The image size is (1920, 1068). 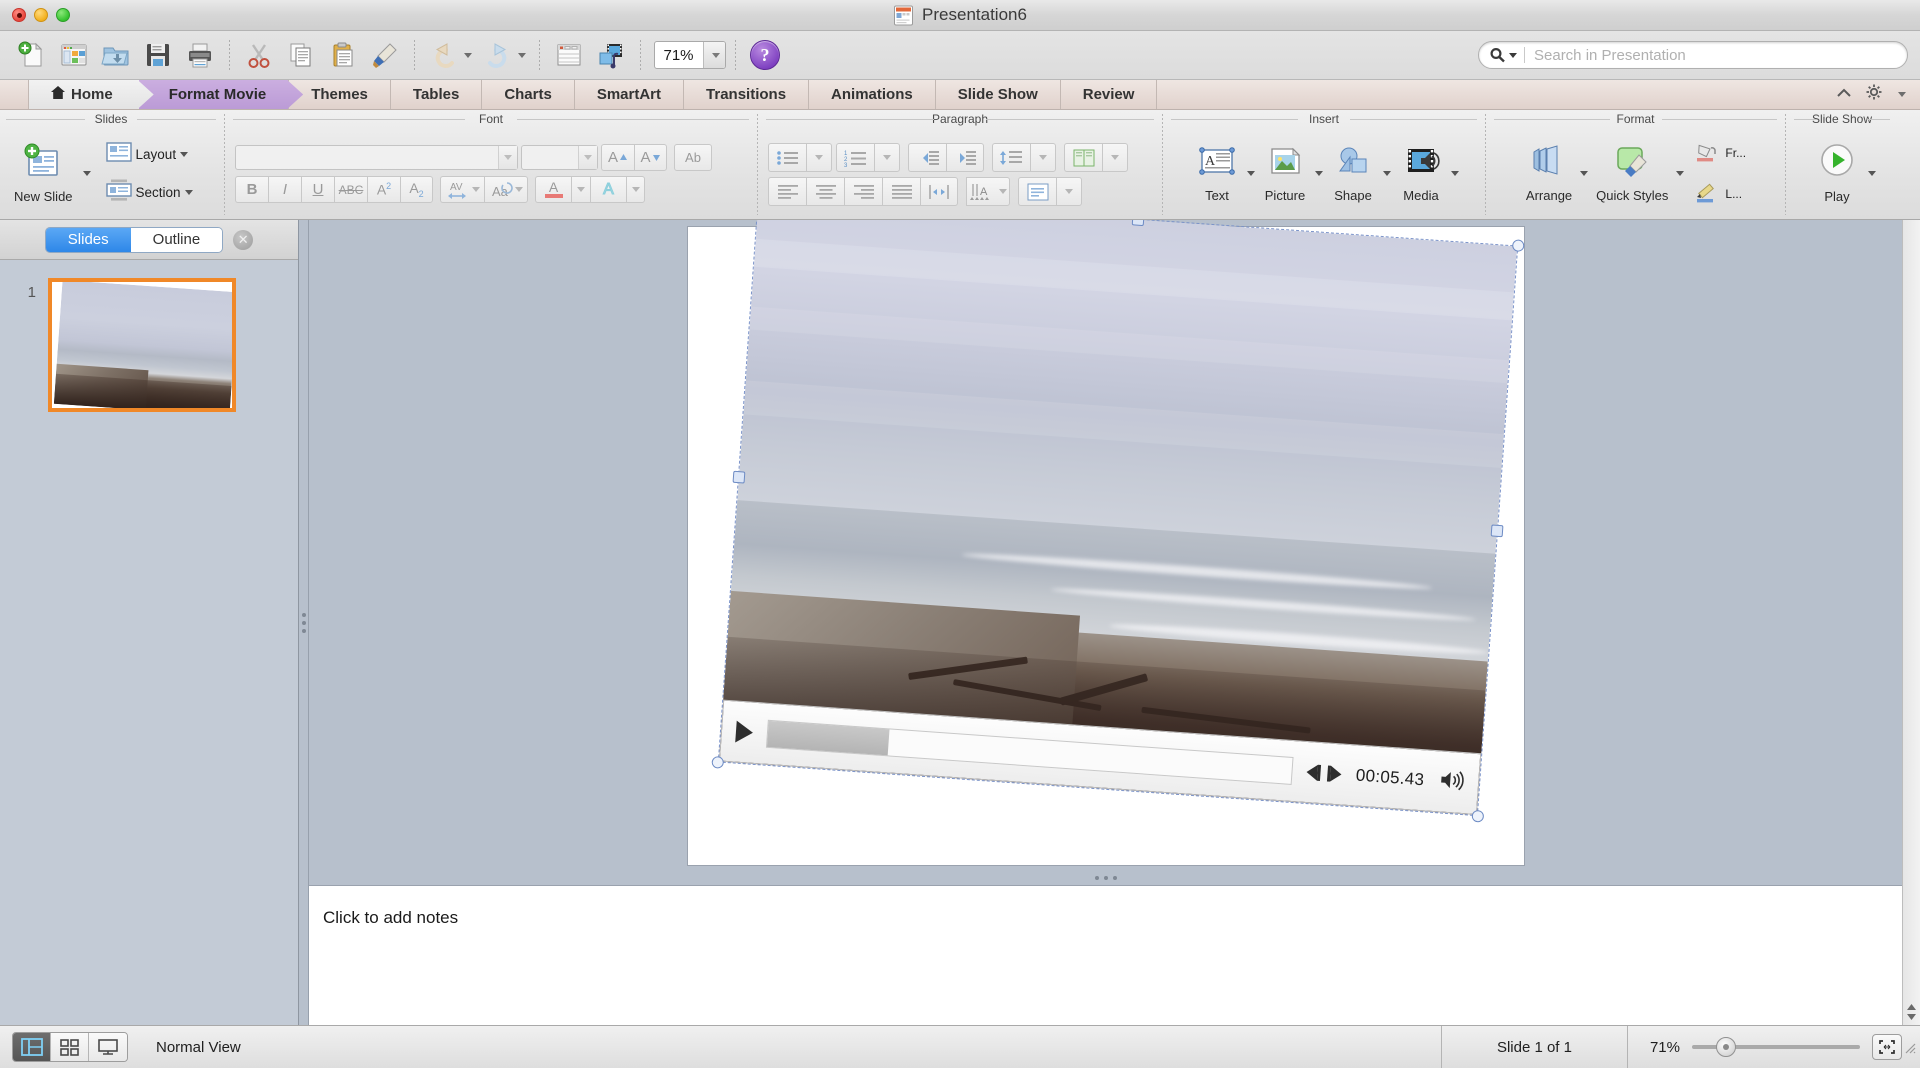 I want to click on redo-icon, so click(x=504, y=55).